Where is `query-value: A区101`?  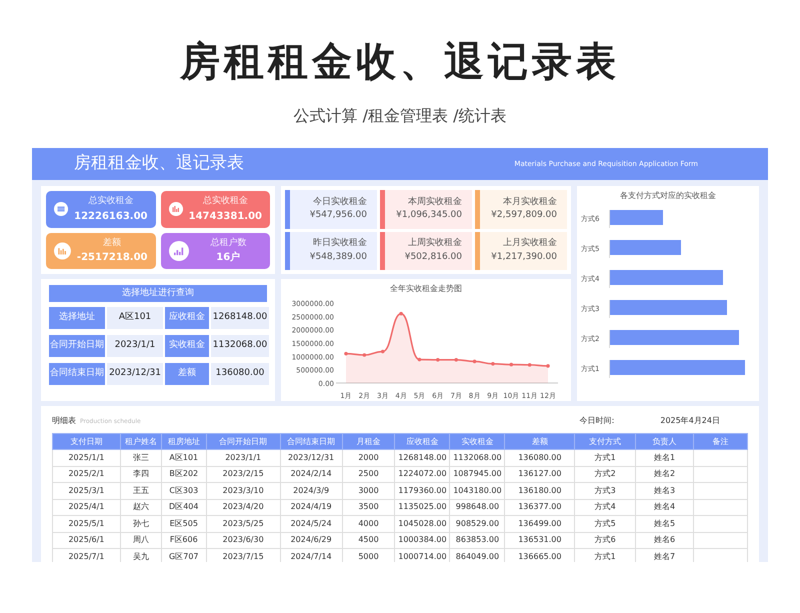
query-value: A区101 is located at coordinates (135, 318).